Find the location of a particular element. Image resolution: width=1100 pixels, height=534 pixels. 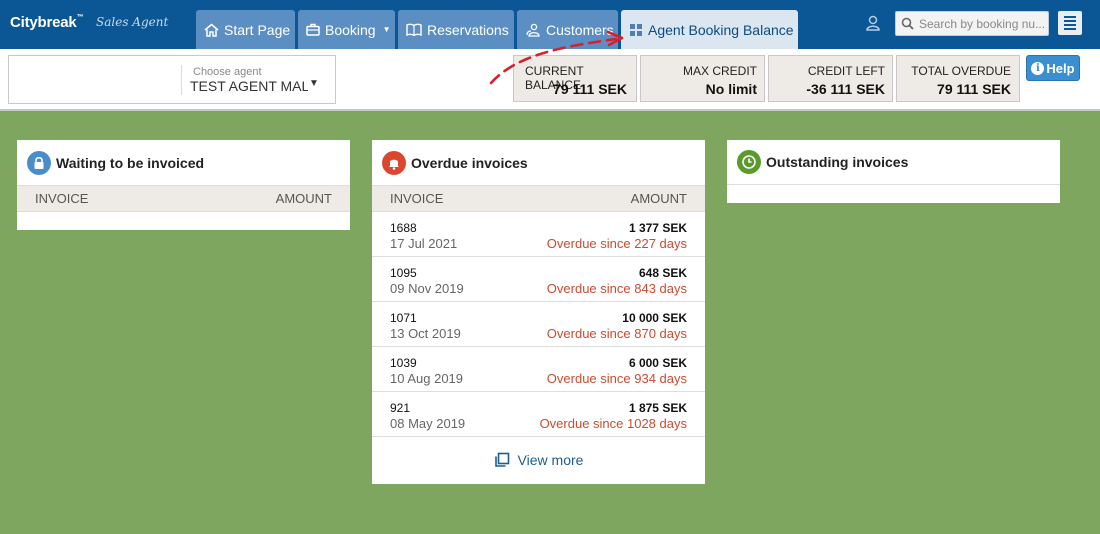

search-input is located at coordinates (983, 23).